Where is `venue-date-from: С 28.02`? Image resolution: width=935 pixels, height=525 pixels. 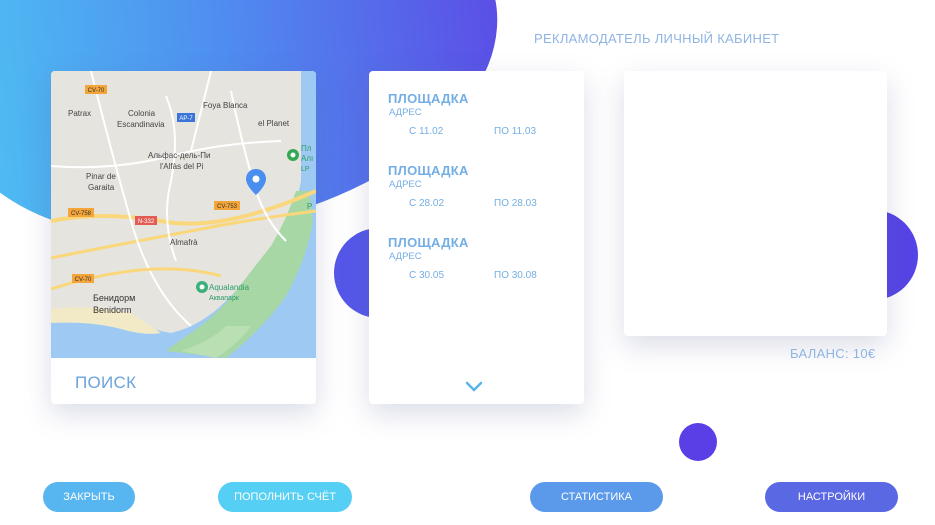 venue-date-from: С 28.02 is located at coordinates (427, 203).